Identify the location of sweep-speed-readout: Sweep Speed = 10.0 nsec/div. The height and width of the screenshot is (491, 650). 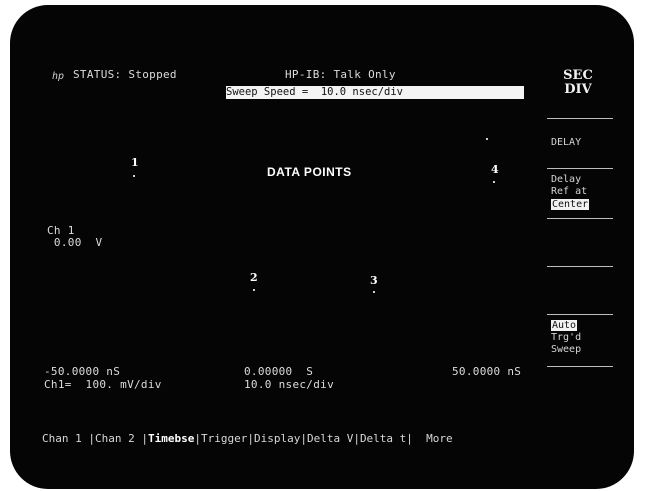
(375, 92).